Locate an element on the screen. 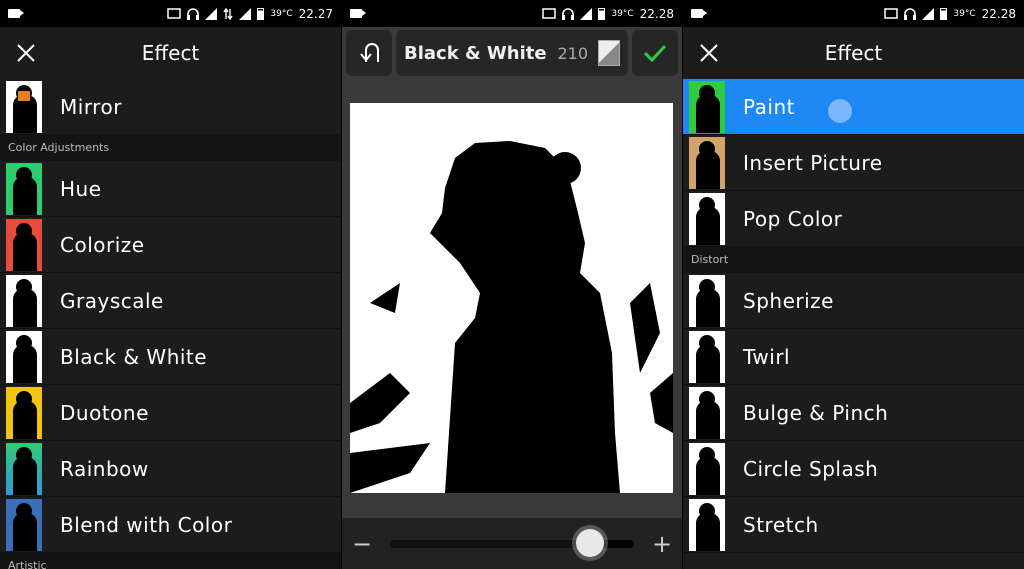  effect-item-paint: Paint is located at coordinates (853, 107).